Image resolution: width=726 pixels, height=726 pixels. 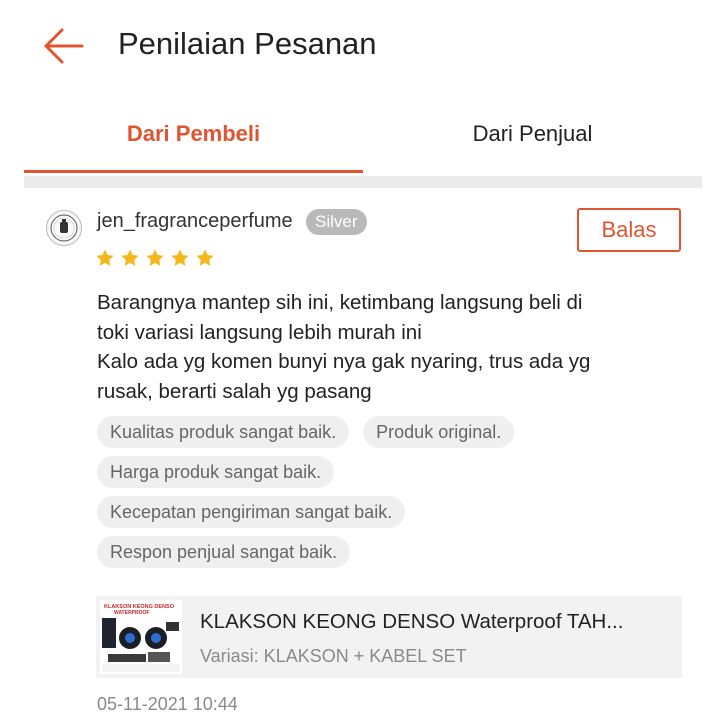 I want to click on review-tag: Produk original., so click(x=439, y=432).